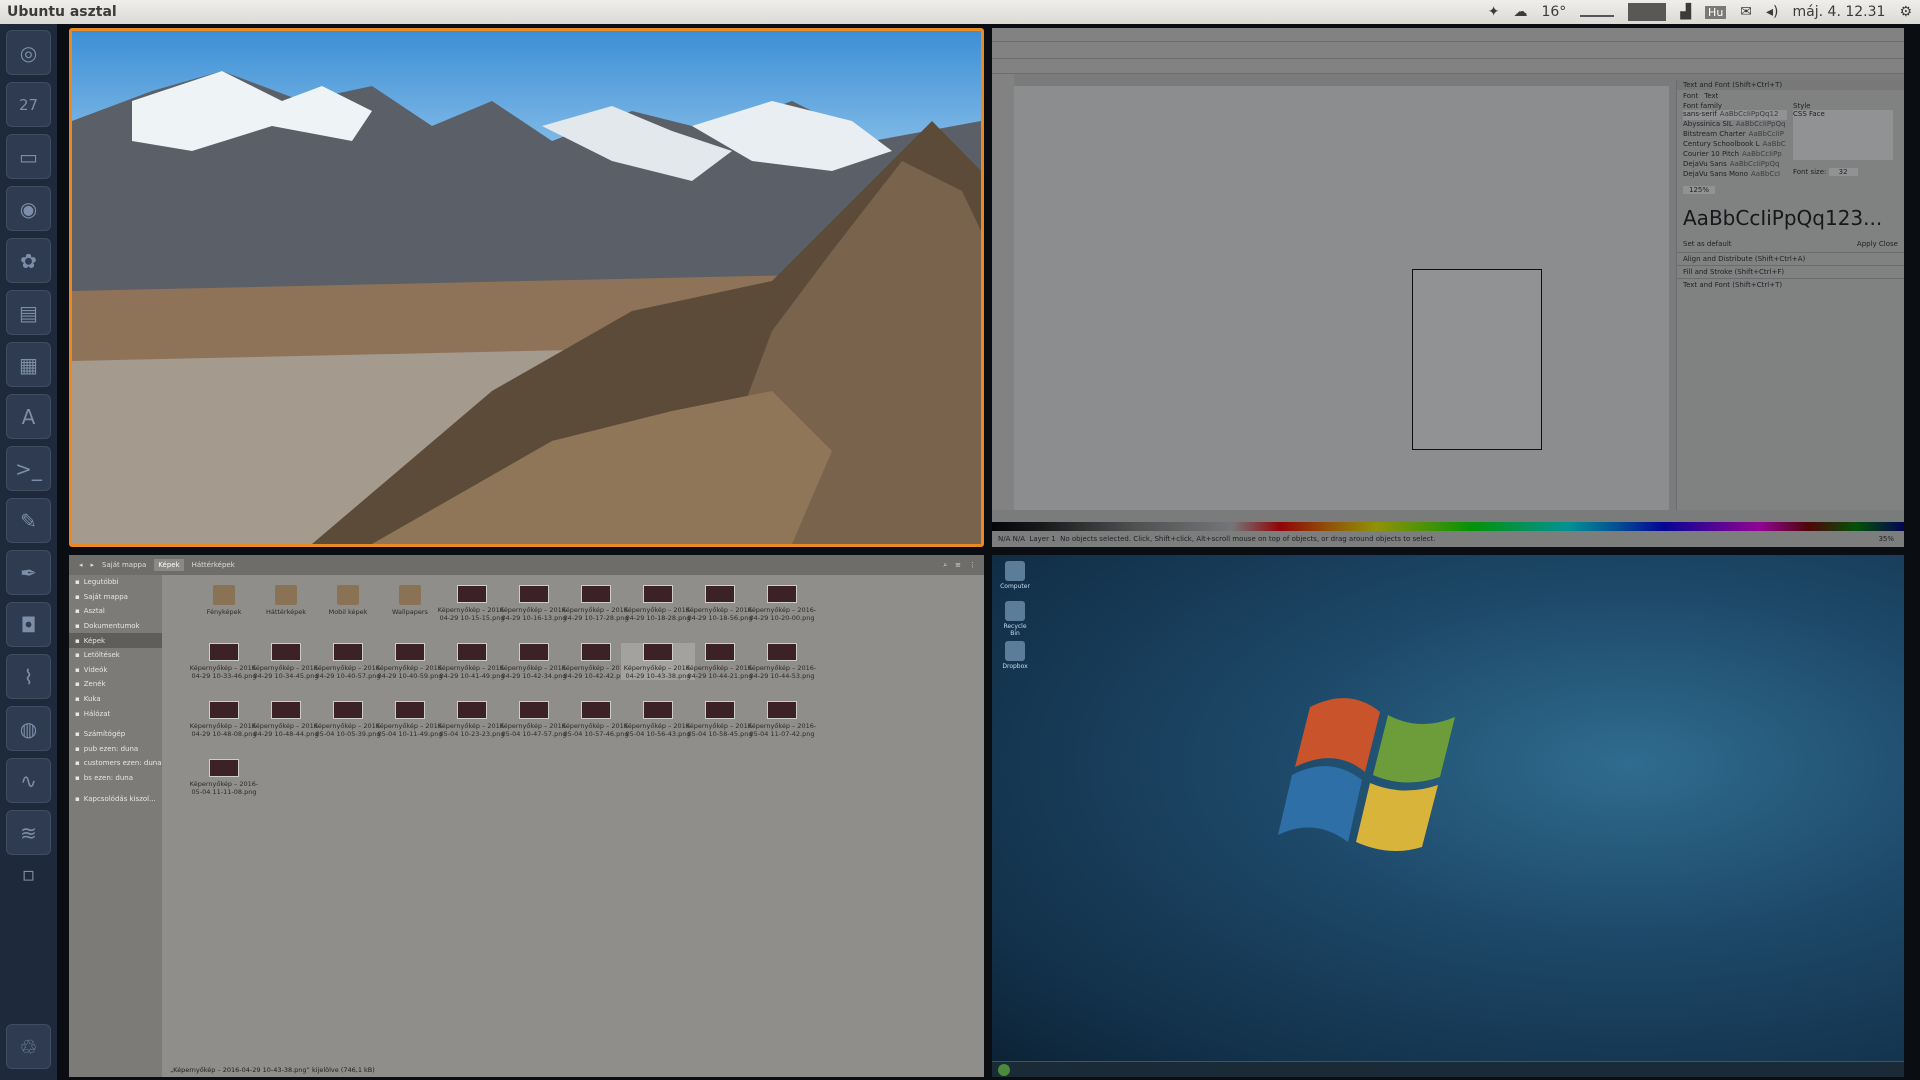  I want to click on tools-icon: ✎, so click(28, 520).